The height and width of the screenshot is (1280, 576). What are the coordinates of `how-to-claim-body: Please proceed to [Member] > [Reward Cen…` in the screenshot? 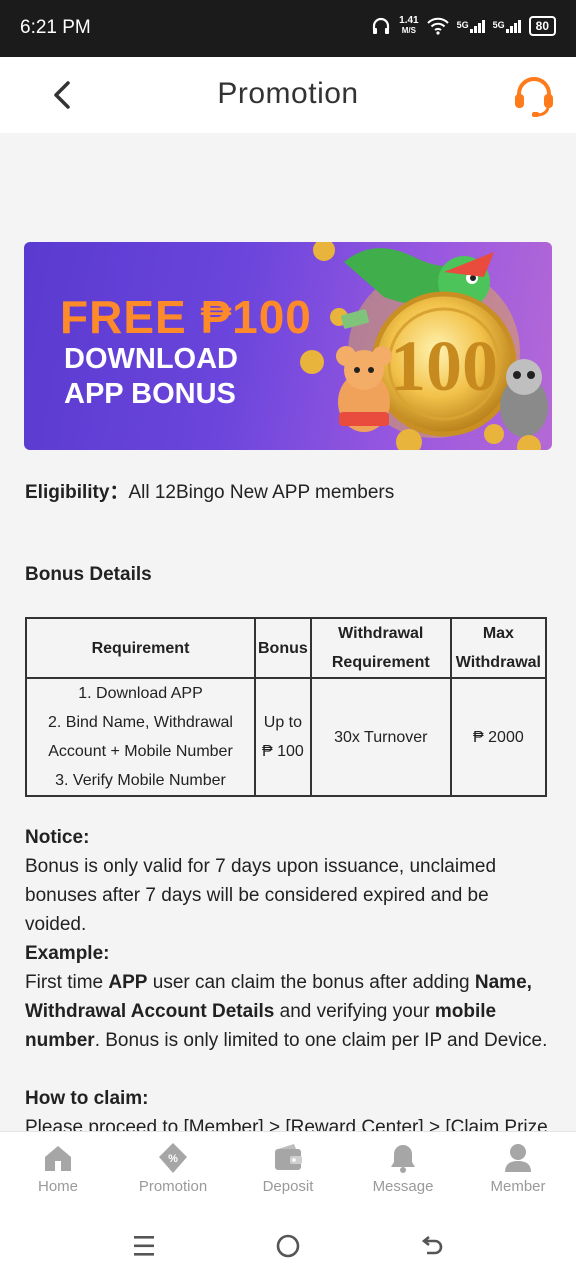 It's located at (286, 1124).